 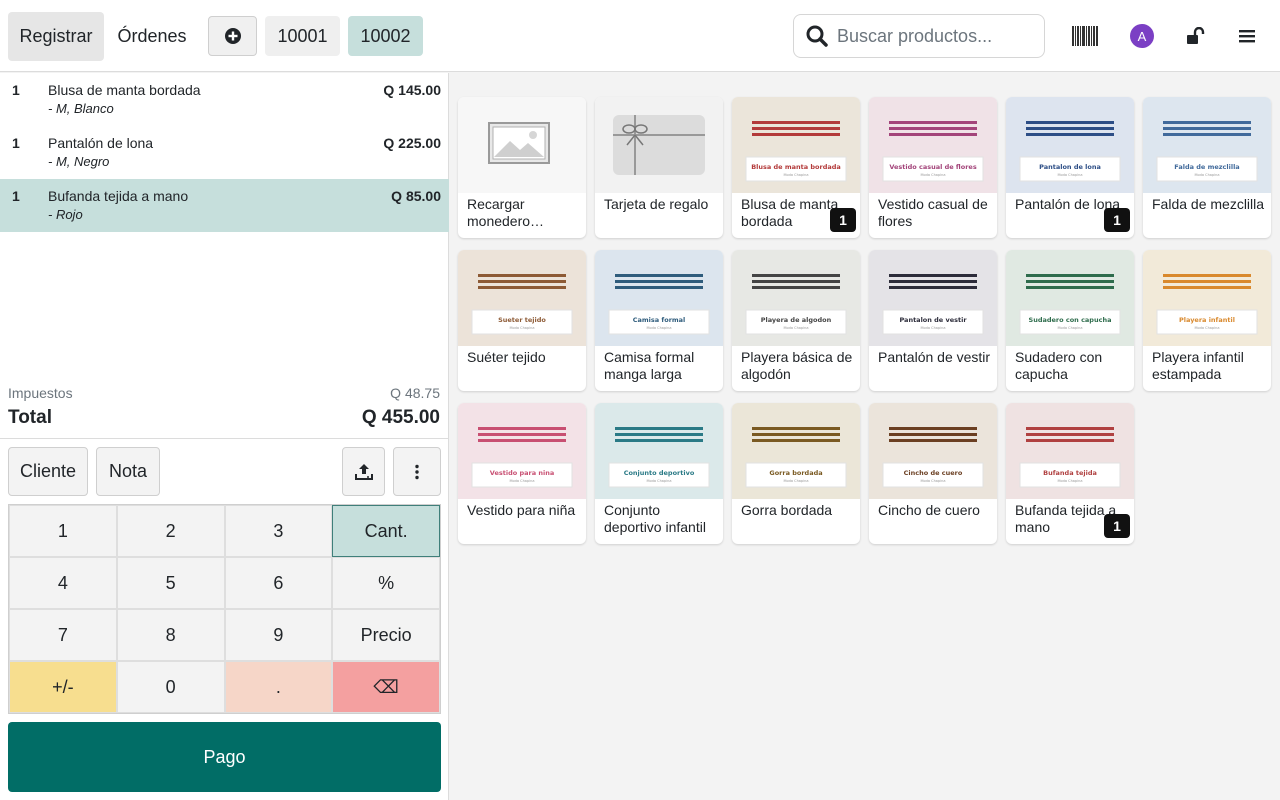 What do you see at coordinates (124, 90) in the screenshot?
I see `line-product-name: Blusa de manta bordada` at bounding box center [124, 90].